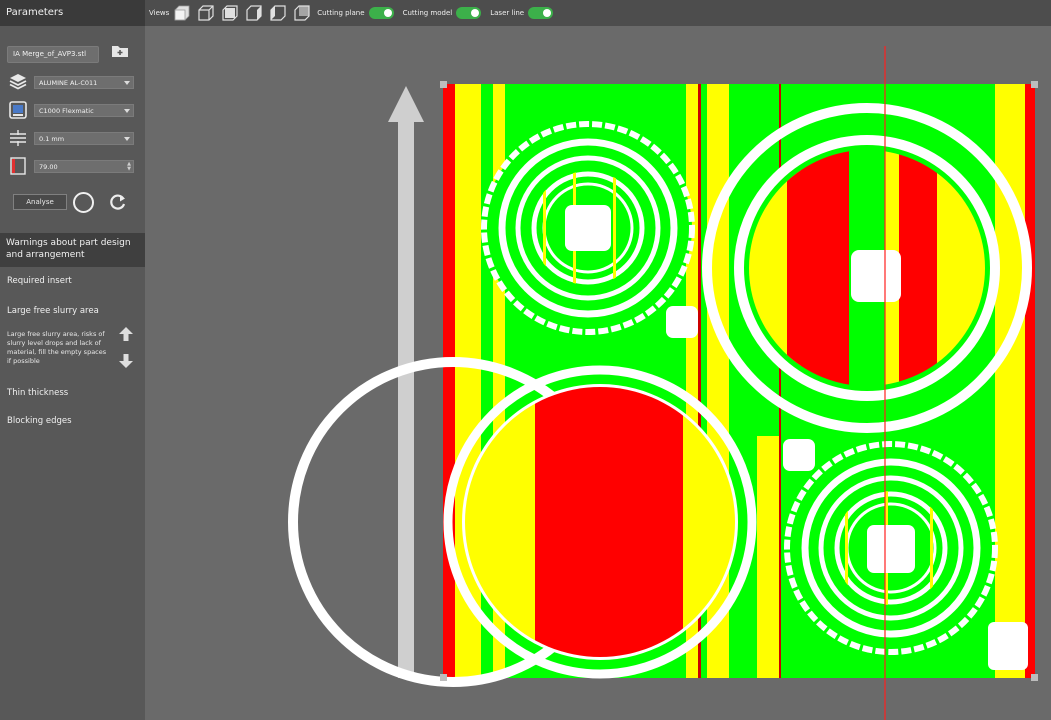 This screenshot has height=720, width=1051. I want to click on value-stepper: 79.00 ▲ ▼, so click(84, 166).